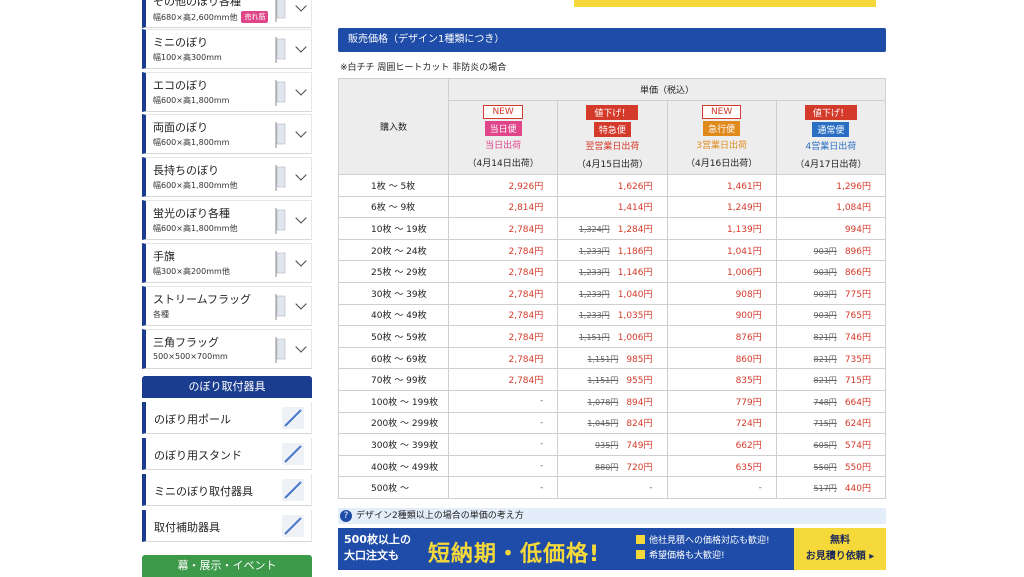 Image resolution: width=1024 pixels, height=577 pixels. What do you see at coordinates (191, 142) in the screenshot?
I see `sidebar-item-size: 幅600×高1,800mm` at bounding box center [191, 142].